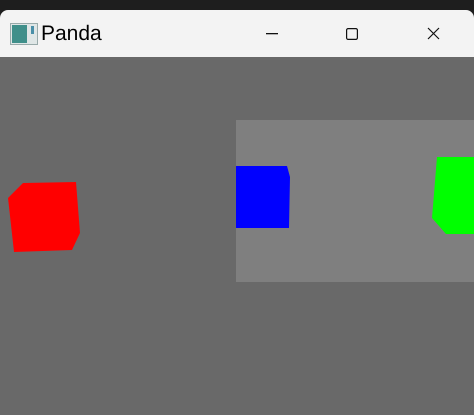  Describe the element at coordinates (71, 33) in the screenshot. I see `window-title: Panda` at that location.